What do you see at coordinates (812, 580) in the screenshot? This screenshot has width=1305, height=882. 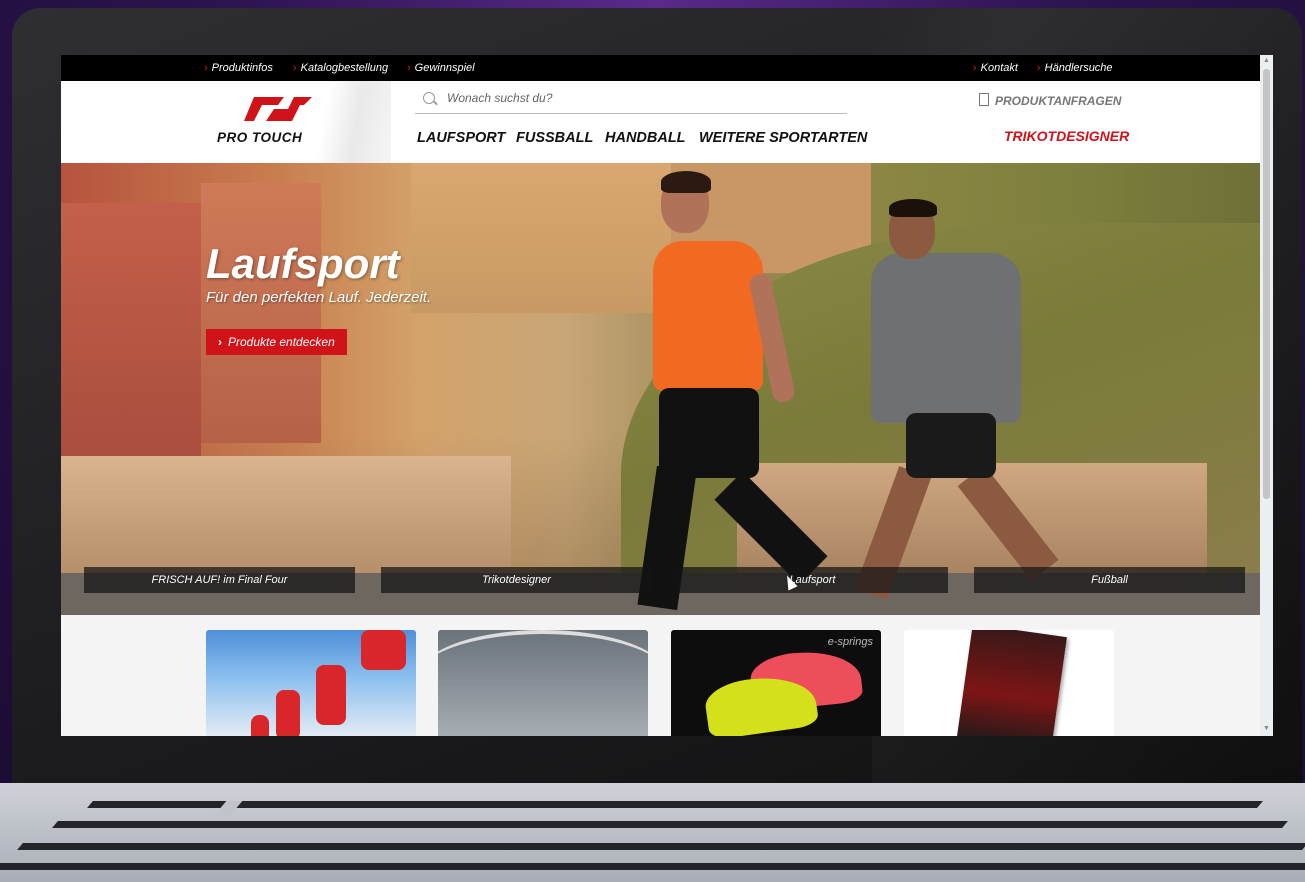 I see `slide-tab-laufsport: Laufsport` at bounding box center [812, 580].